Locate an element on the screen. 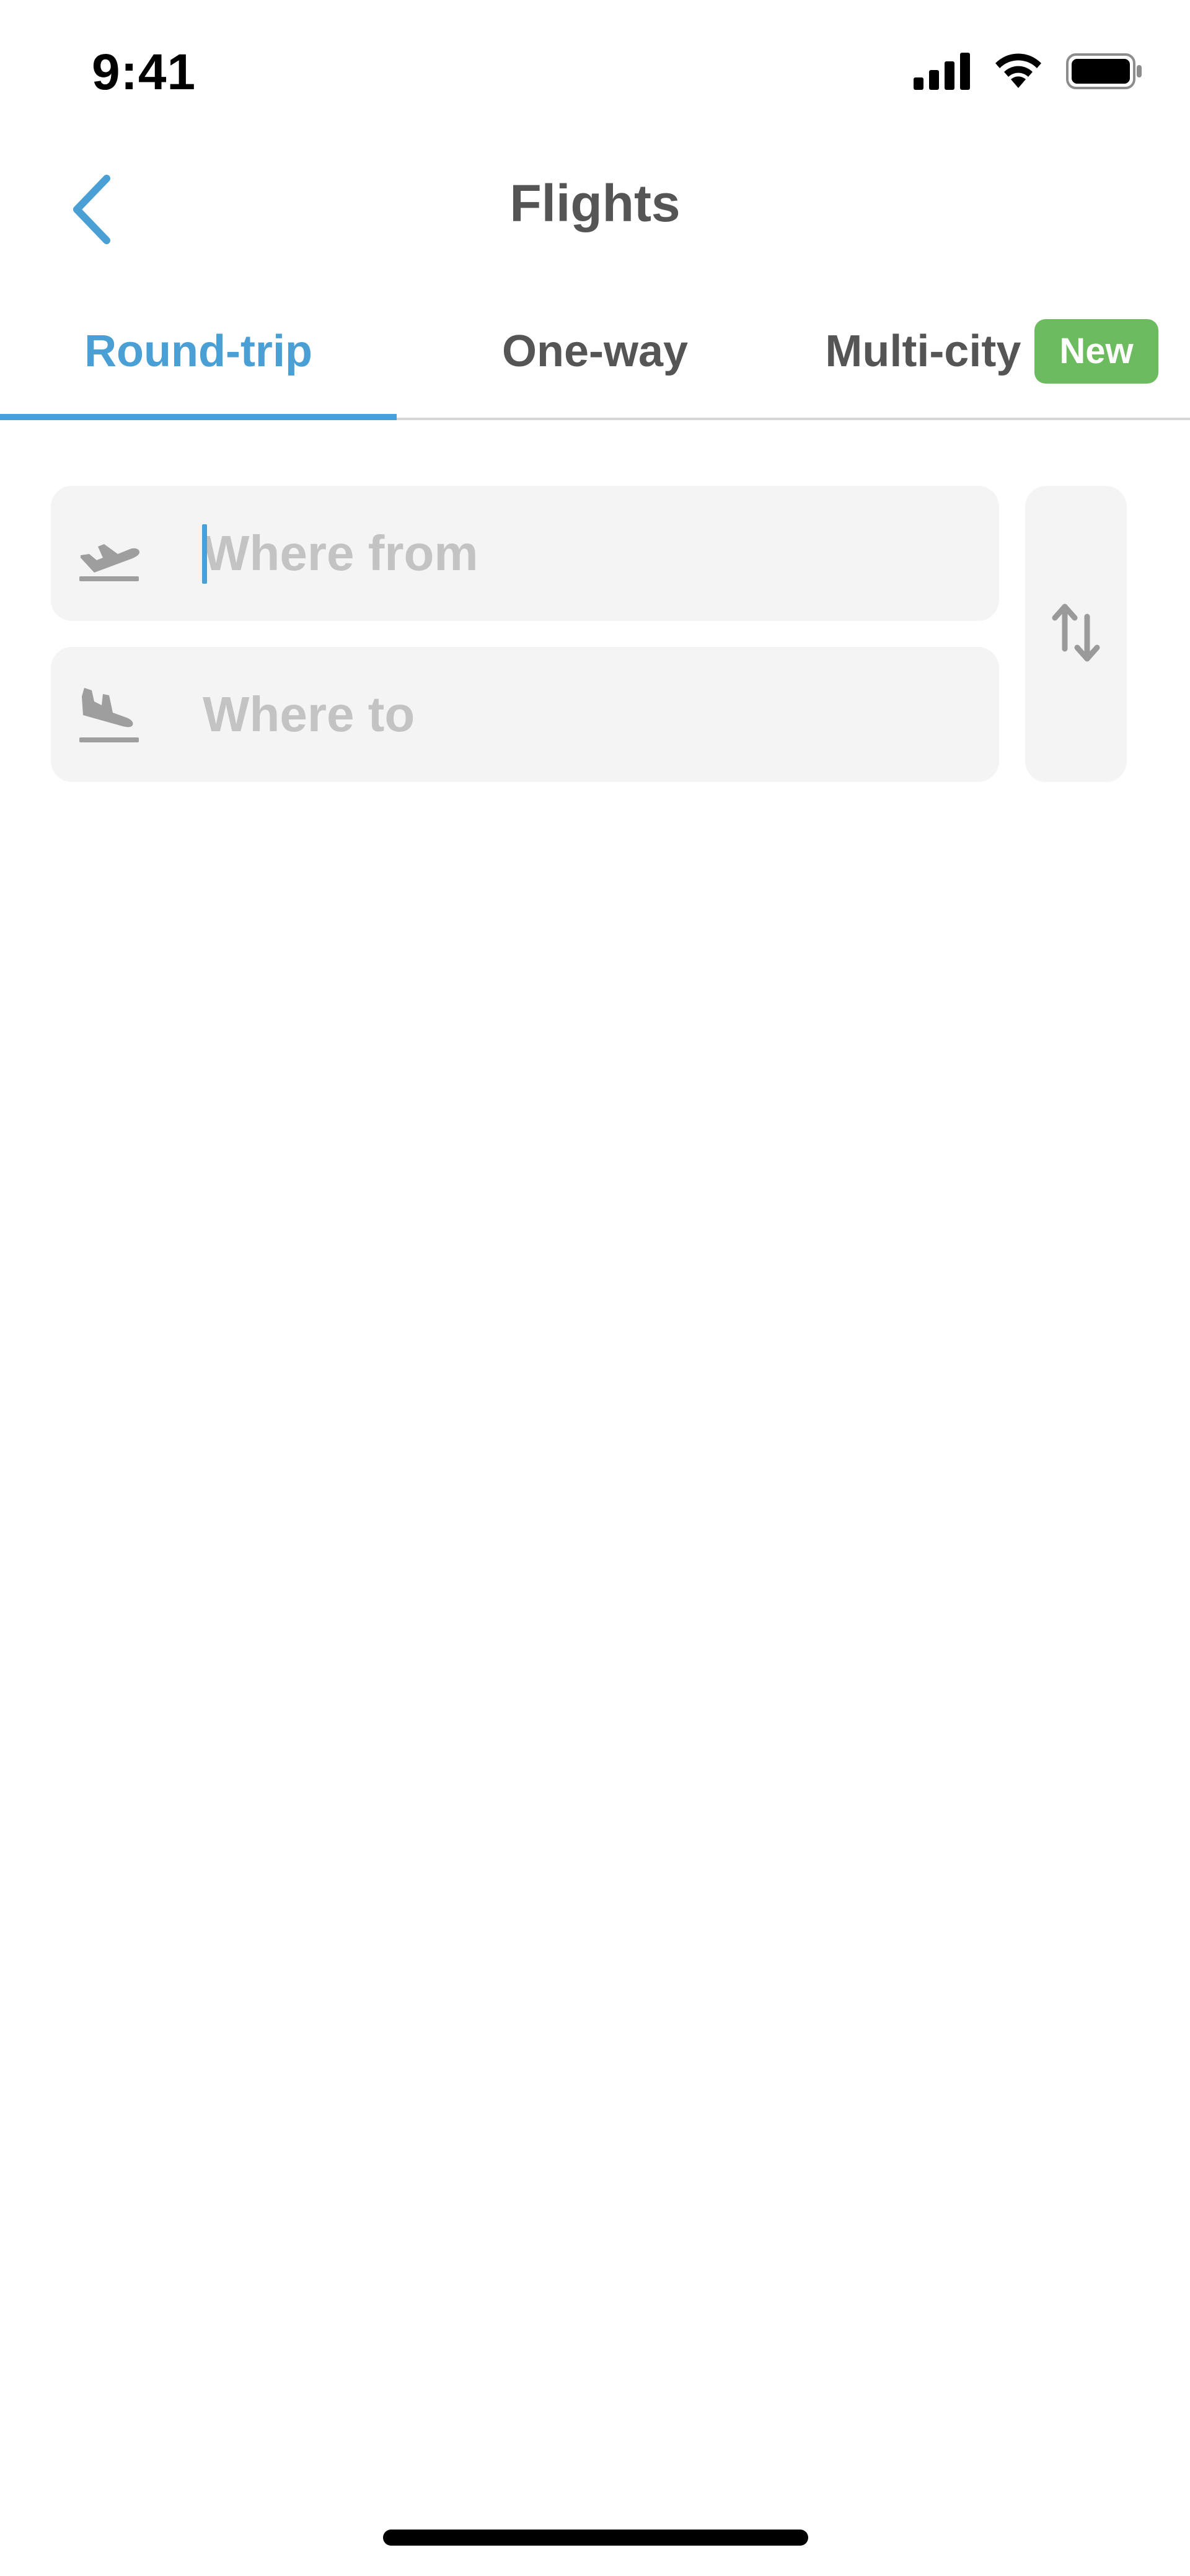 The height and width of the screenshot is (2576, 1190). tab-label: Multi-city is located at coordinates (923, 351).